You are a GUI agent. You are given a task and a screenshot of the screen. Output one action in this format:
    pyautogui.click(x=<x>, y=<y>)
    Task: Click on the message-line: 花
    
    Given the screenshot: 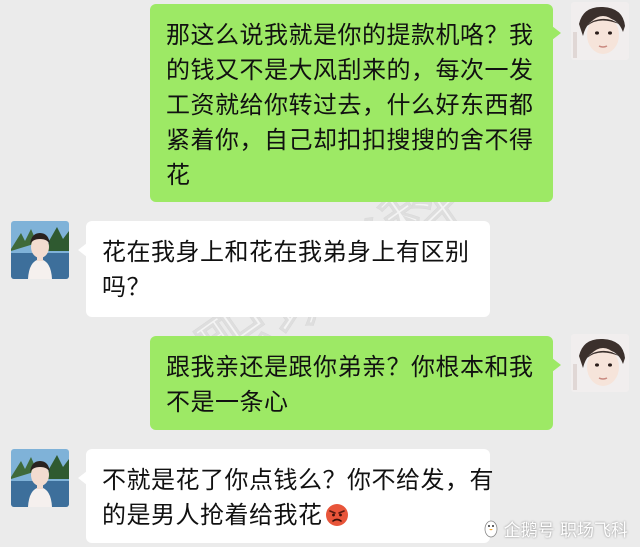 What is the action you would take?
    pyautogui.click(x=178, y=175)
    